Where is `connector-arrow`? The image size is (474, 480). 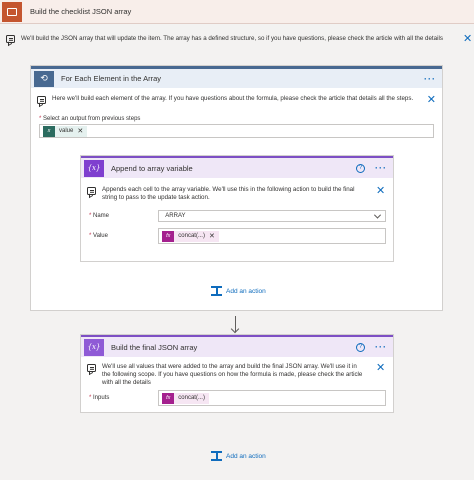
connector-arrow is located at coordinates (235, 324).